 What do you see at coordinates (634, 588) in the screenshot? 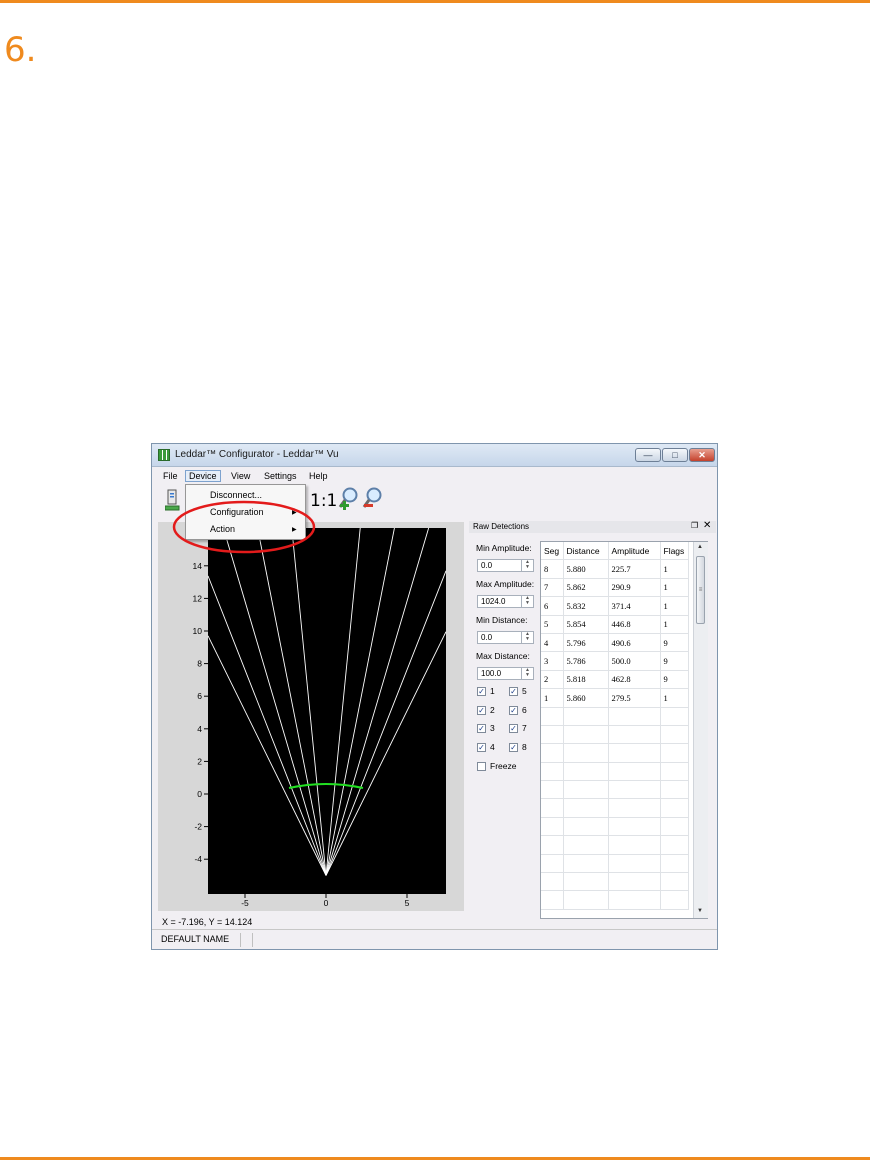
I see `table-cell: 290.9` at bounding box center [634, 588].